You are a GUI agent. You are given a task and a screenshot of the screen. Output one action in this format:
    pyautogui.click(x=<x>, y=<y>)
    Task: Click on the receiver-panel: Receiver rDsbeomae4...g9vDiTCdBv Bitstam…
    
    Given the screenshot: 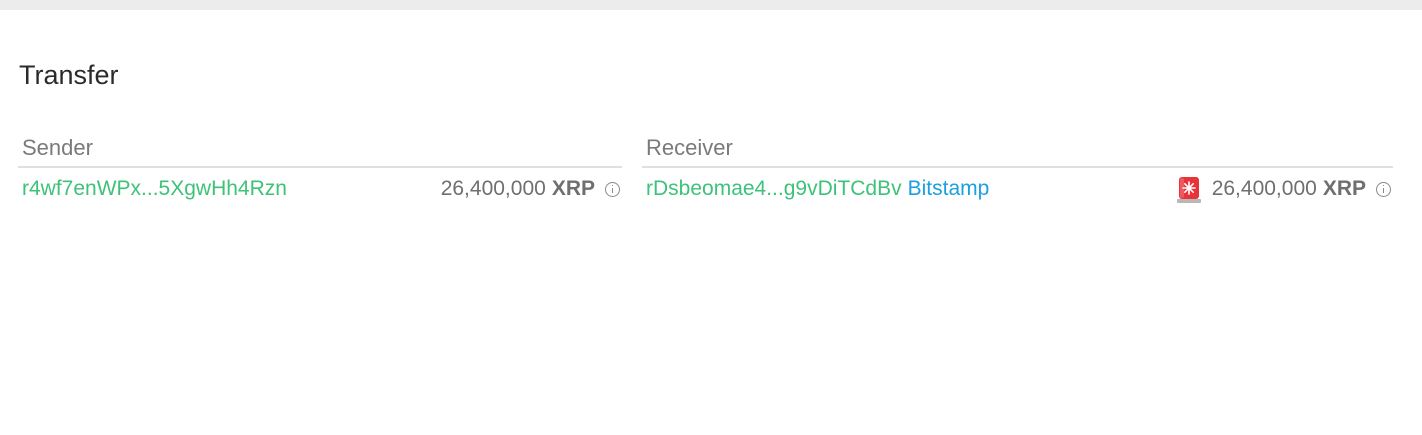 What is the action you would take?
    pyautogui.click(x=1017, y=171)
    